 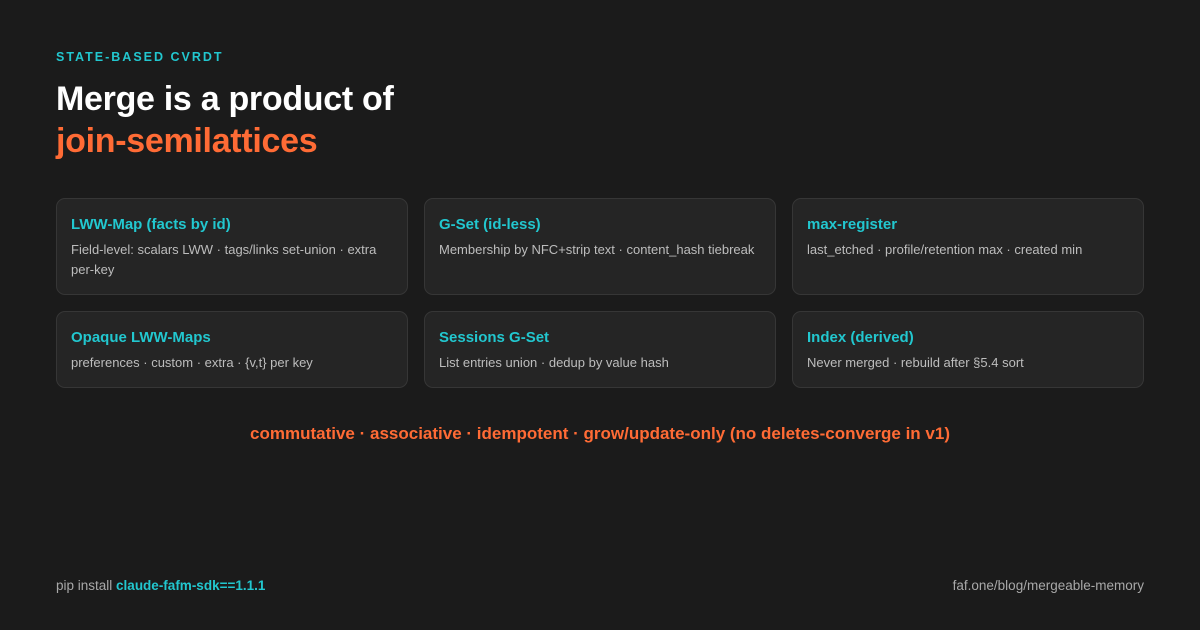 I want to click on install-command: pip install claude-fafm-sdk==1.1.1, so click(x=160, y=585).